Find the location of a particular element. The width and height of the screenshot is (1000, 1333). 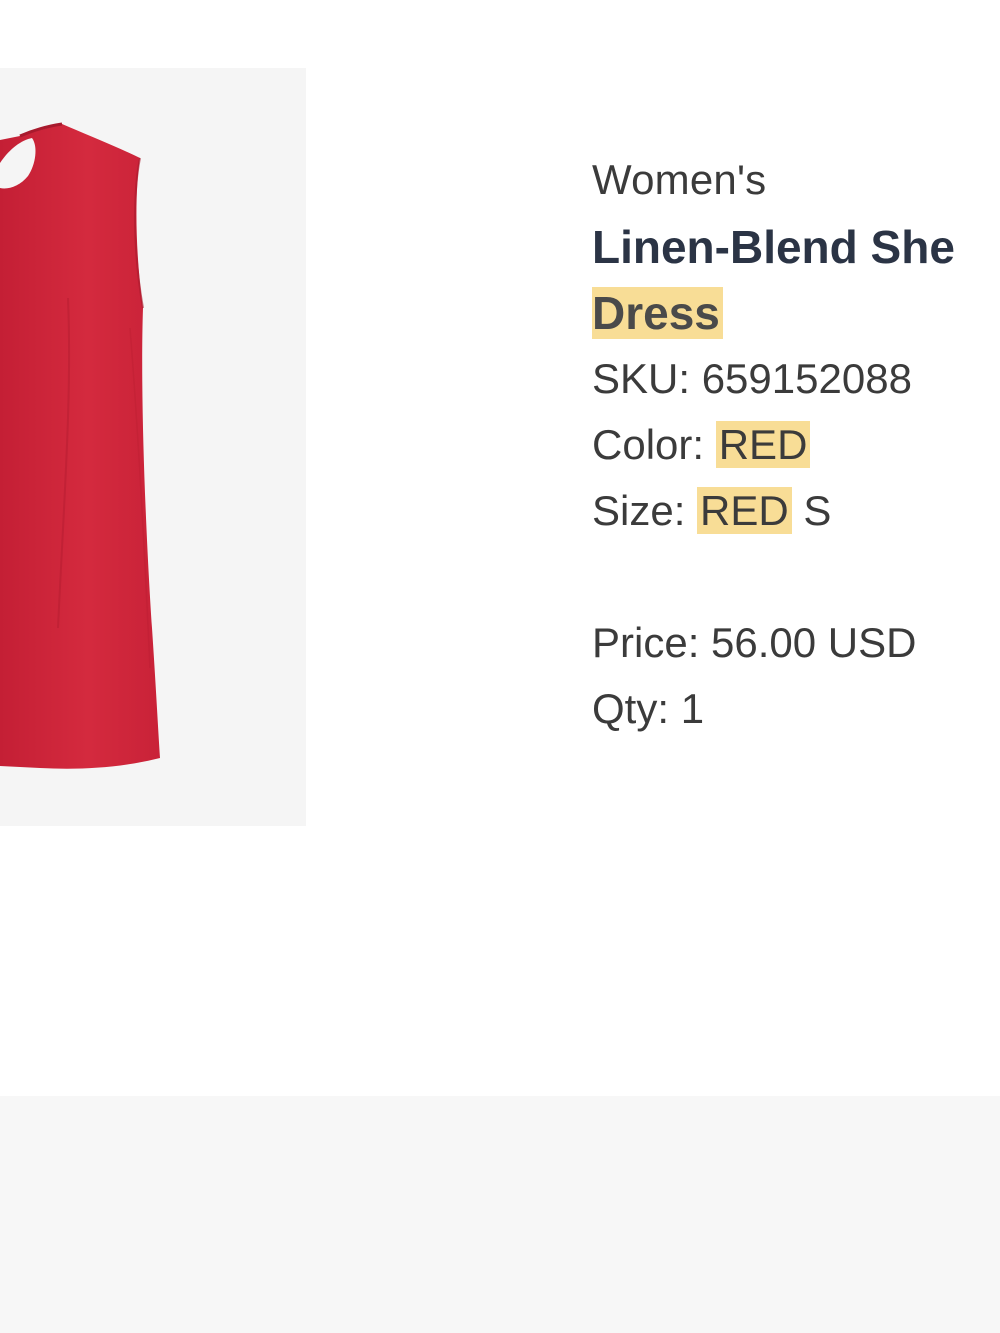

qty-label: Qty: is located at coordinates (631, 708).